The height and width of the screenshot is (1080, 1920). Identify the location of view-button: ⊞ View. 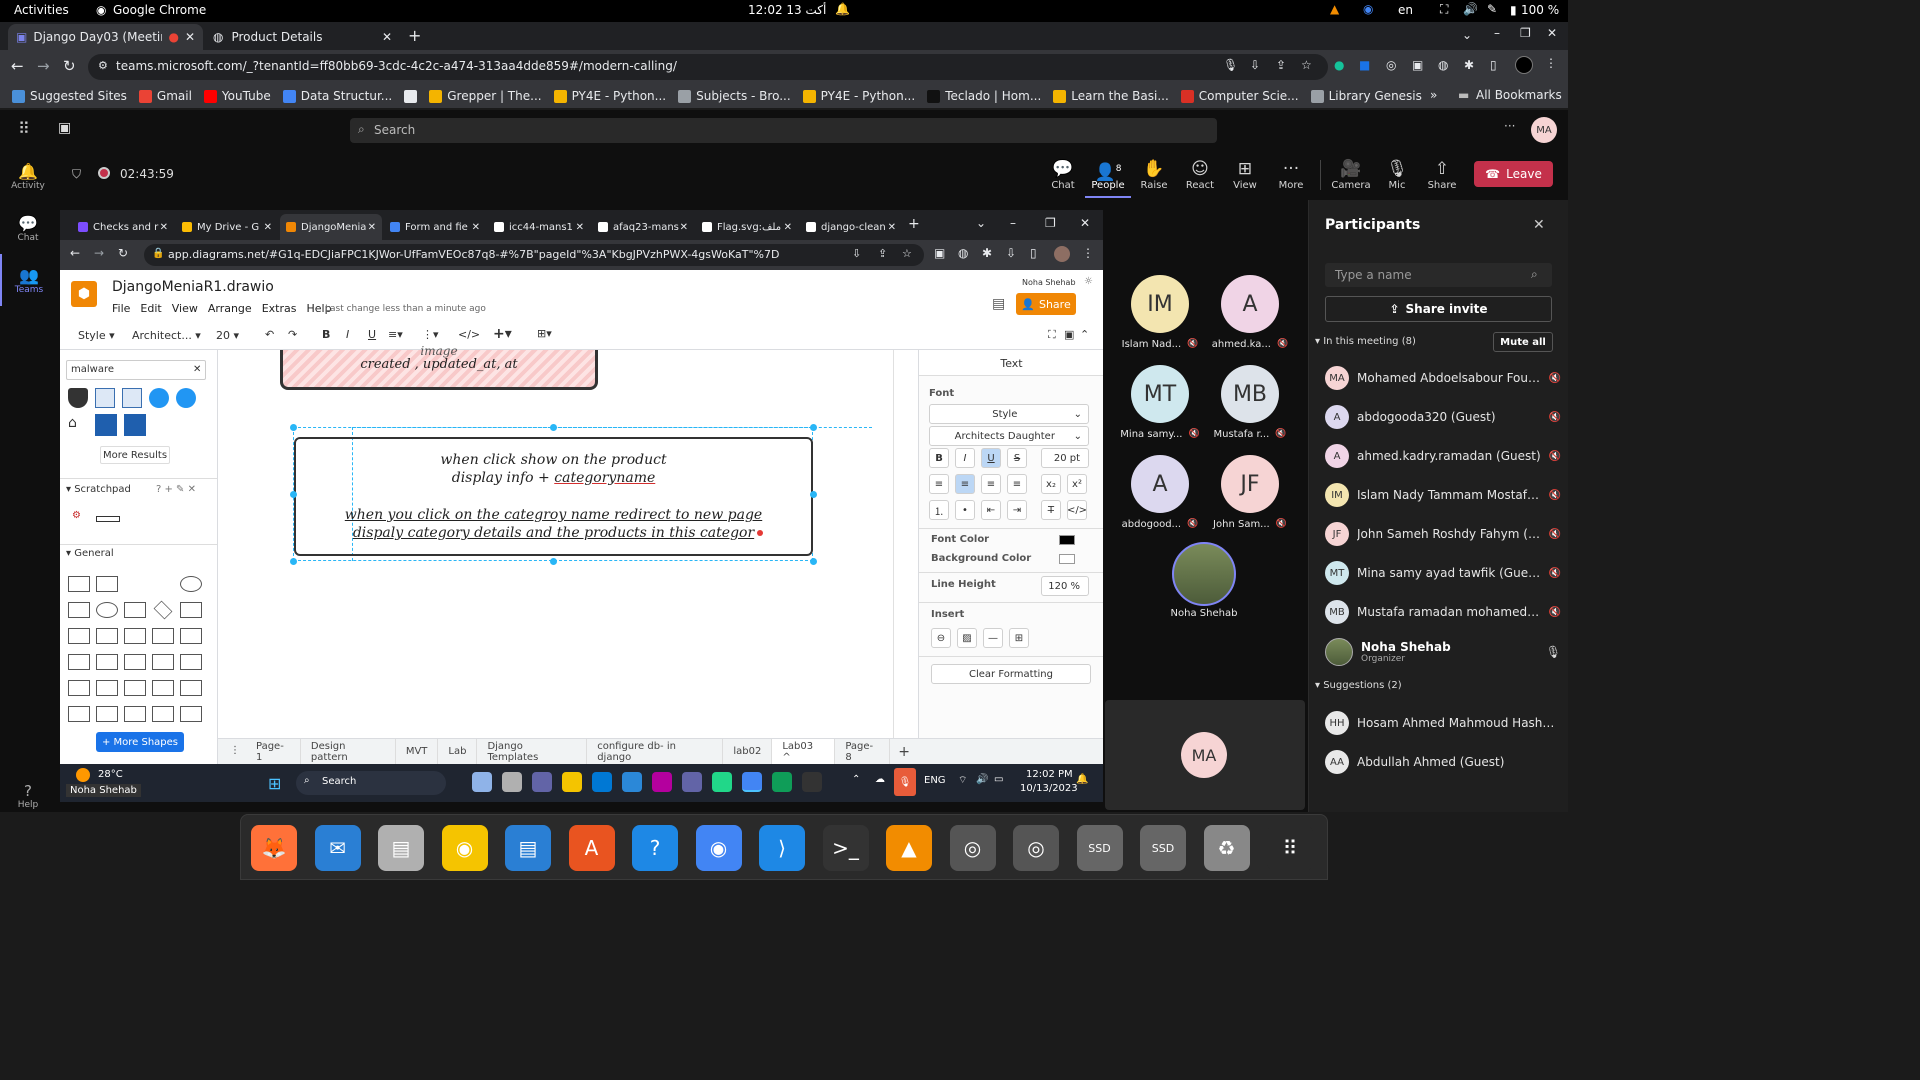
(1245, 174).